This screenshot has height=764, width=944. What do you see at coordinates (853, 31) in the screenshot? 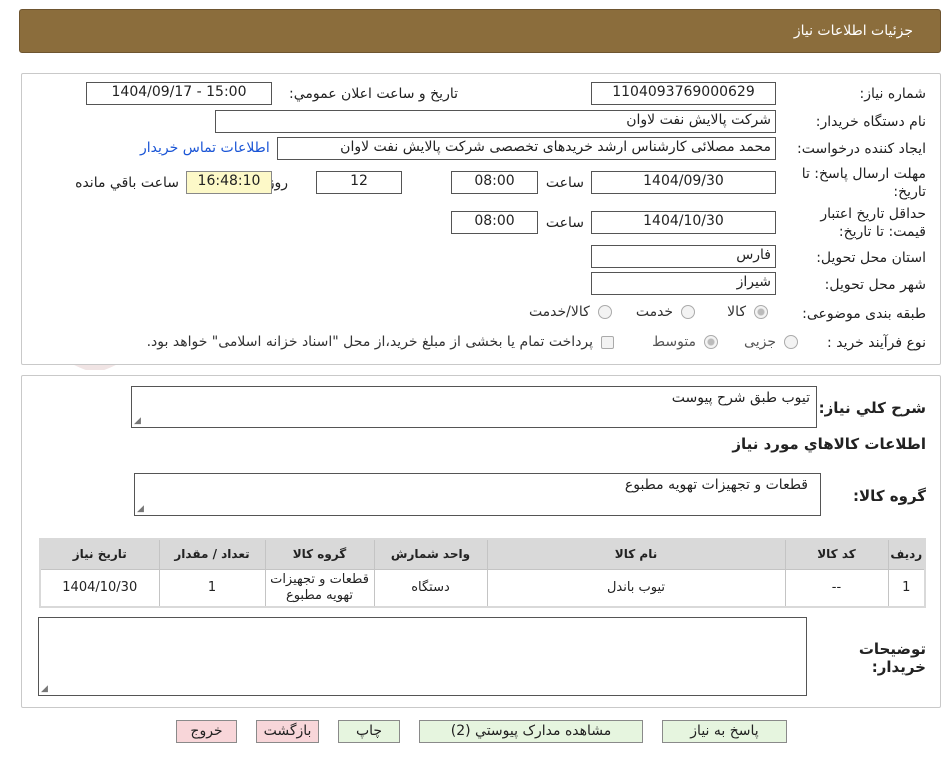
I see `page-title: جزئیات اطلاعات نیاز` at bounding box center [853, 31].